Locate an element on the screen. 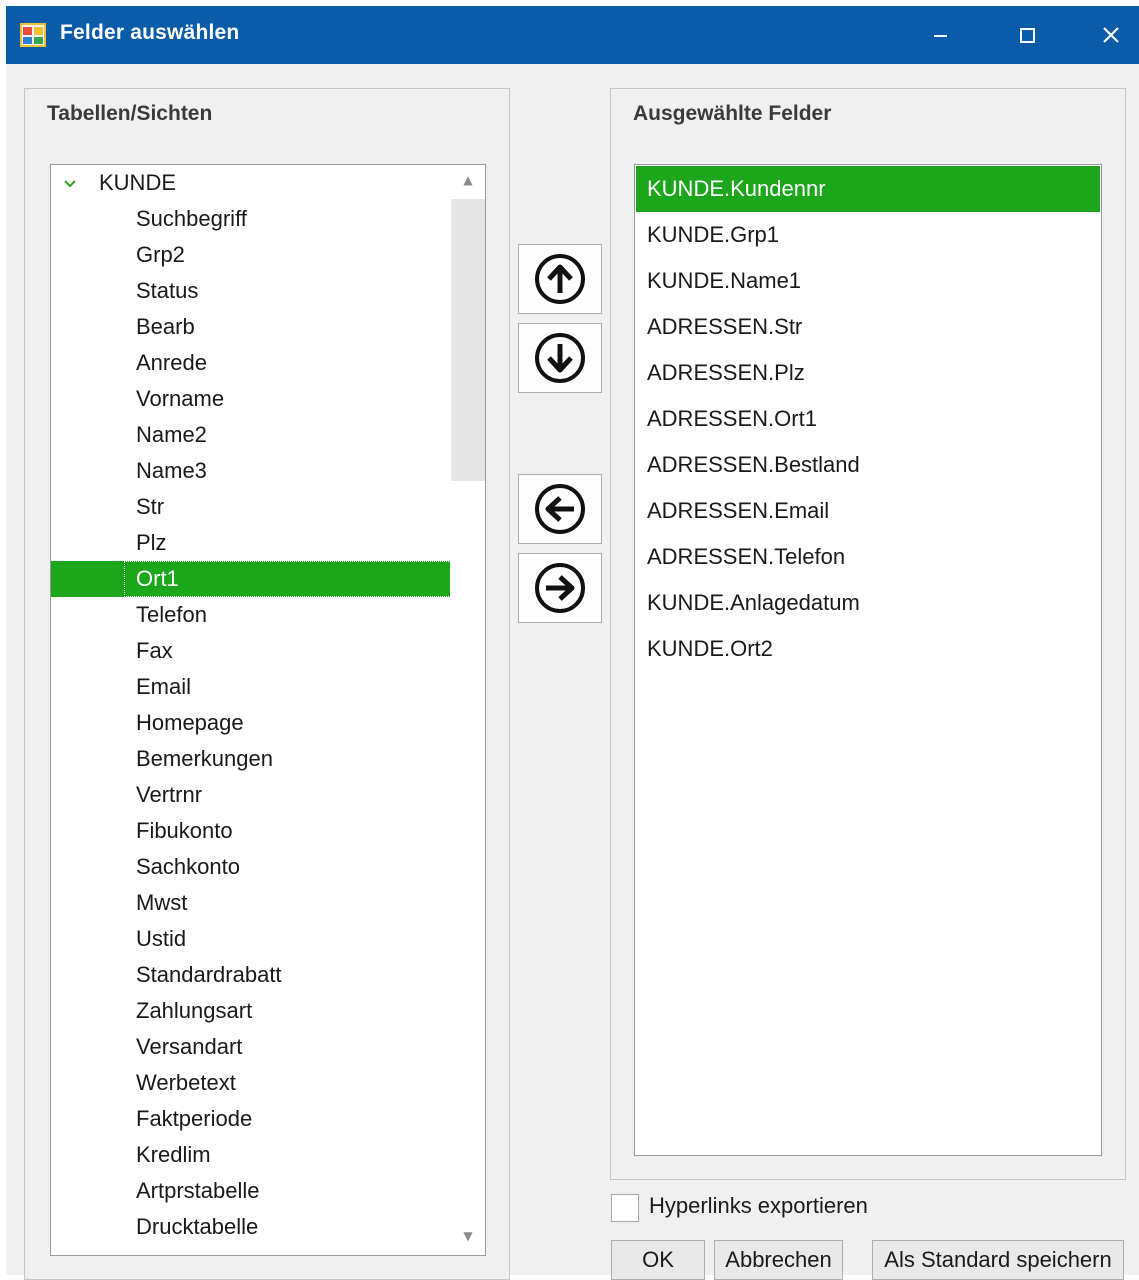  arrow-right-circle-icon is located at coordinates (560, 588).